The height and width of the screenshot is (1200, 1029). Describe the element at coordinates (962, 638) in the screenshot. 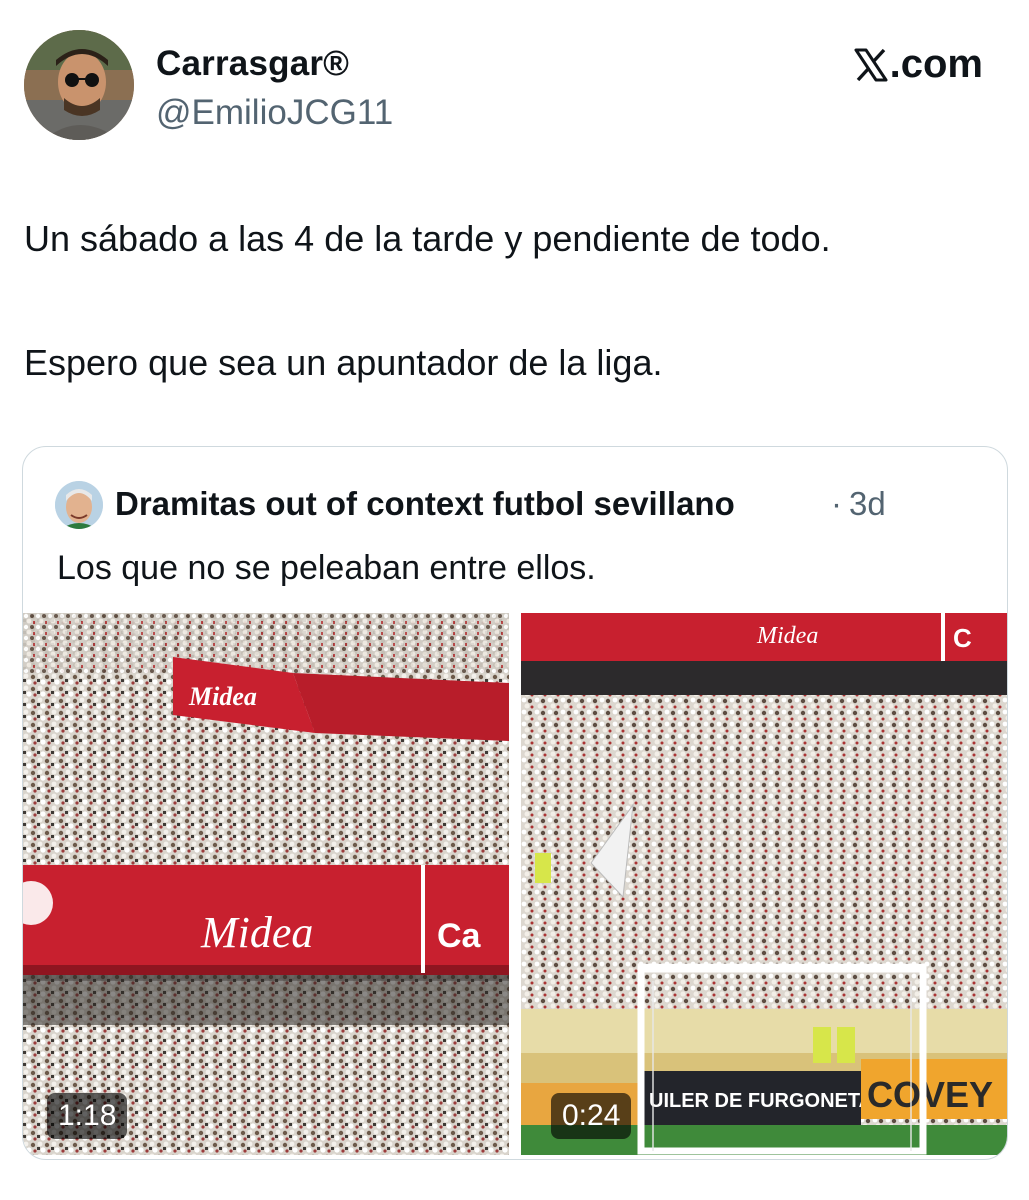

I see `right-sponsor-text: C` at that location.